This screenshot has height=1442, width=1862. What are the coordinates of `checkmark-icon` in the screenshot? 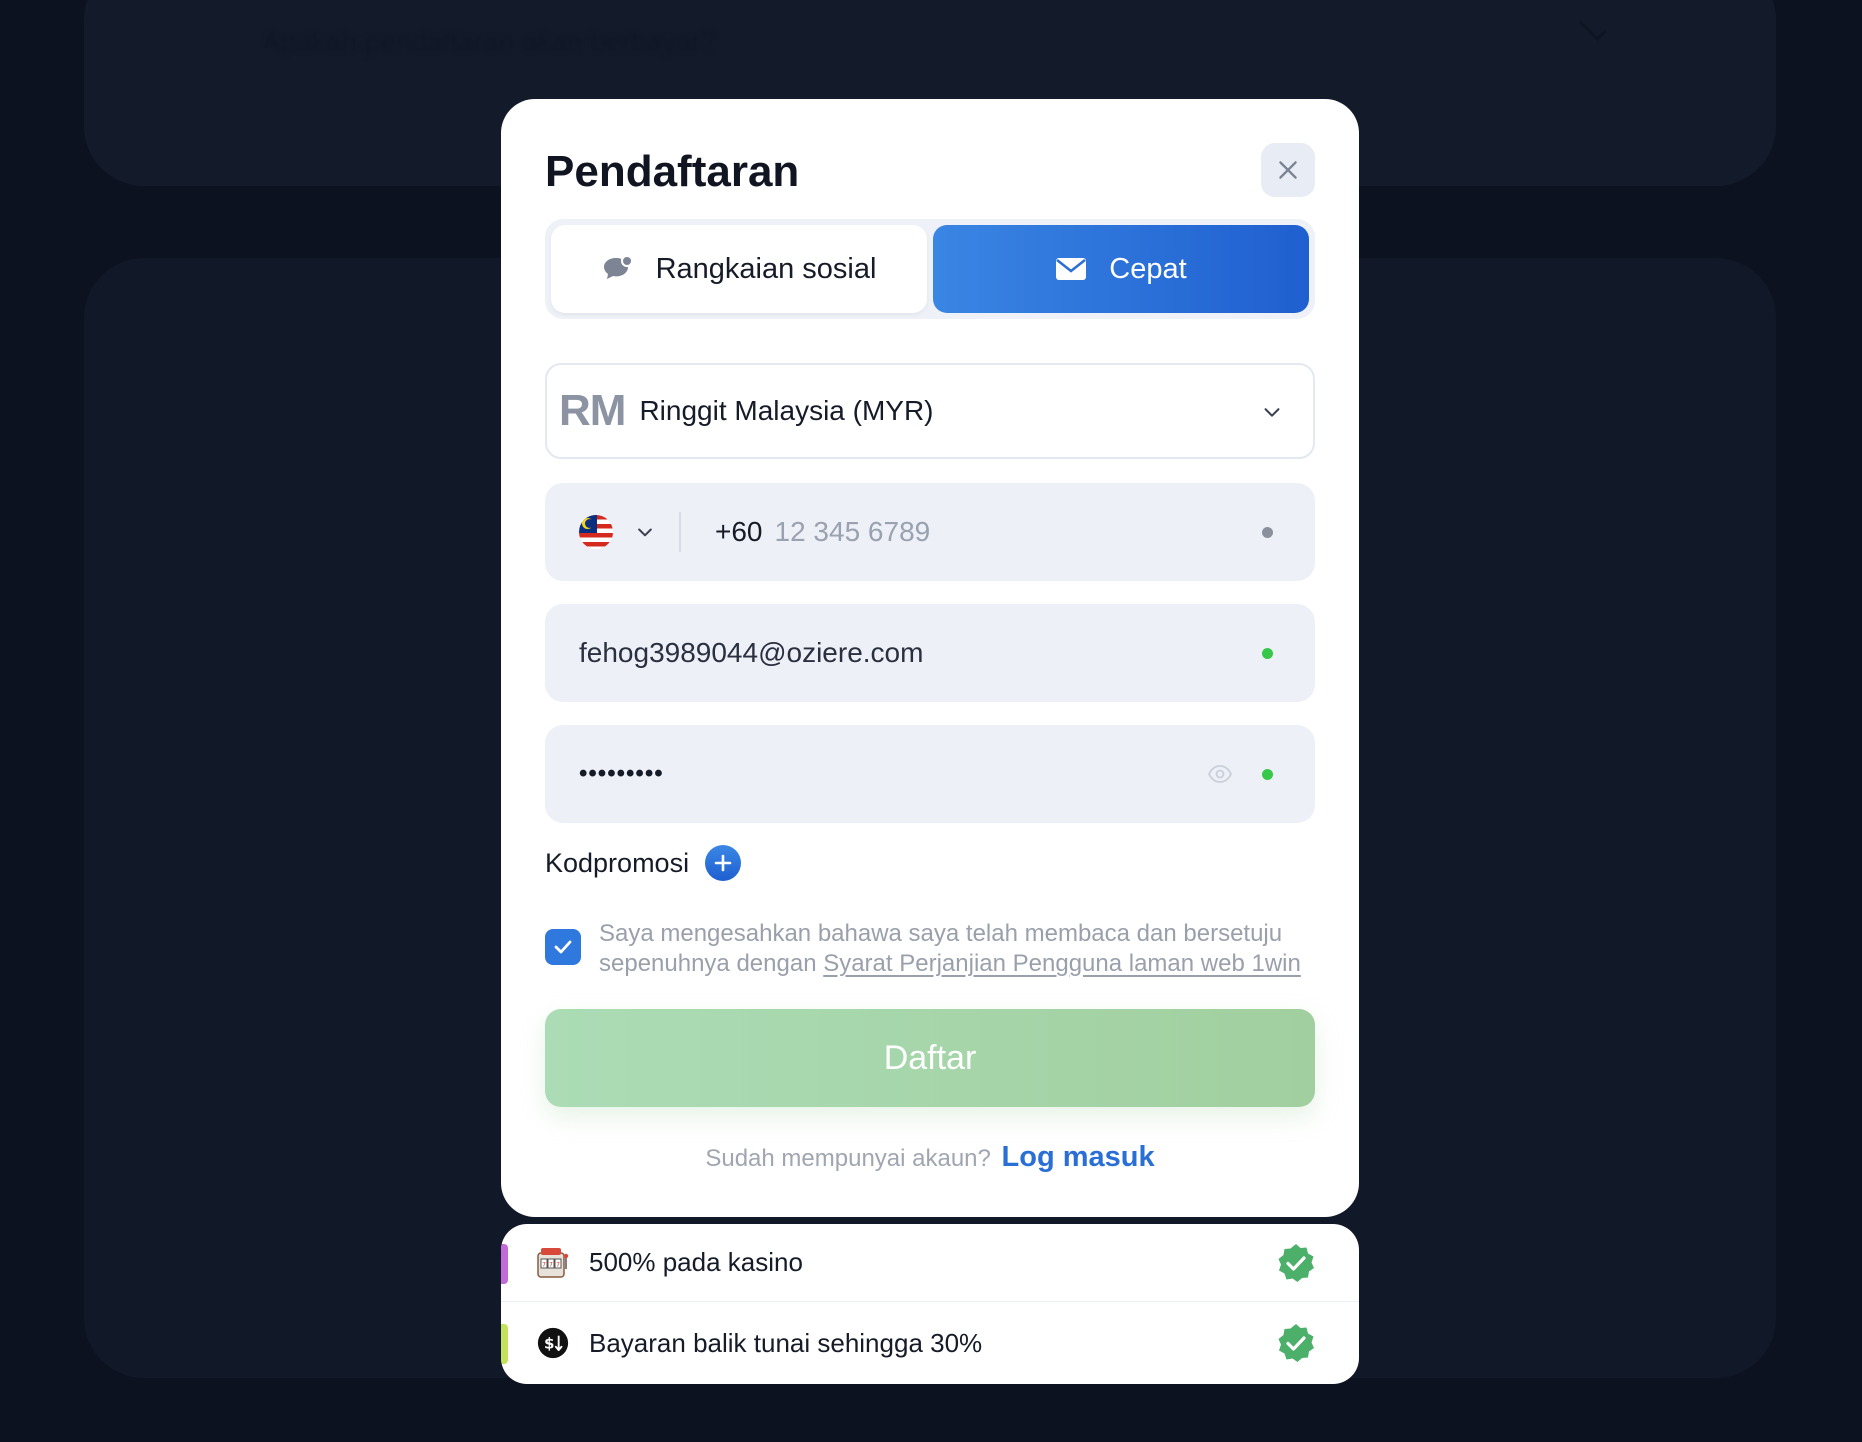 It's located at (563, 947).